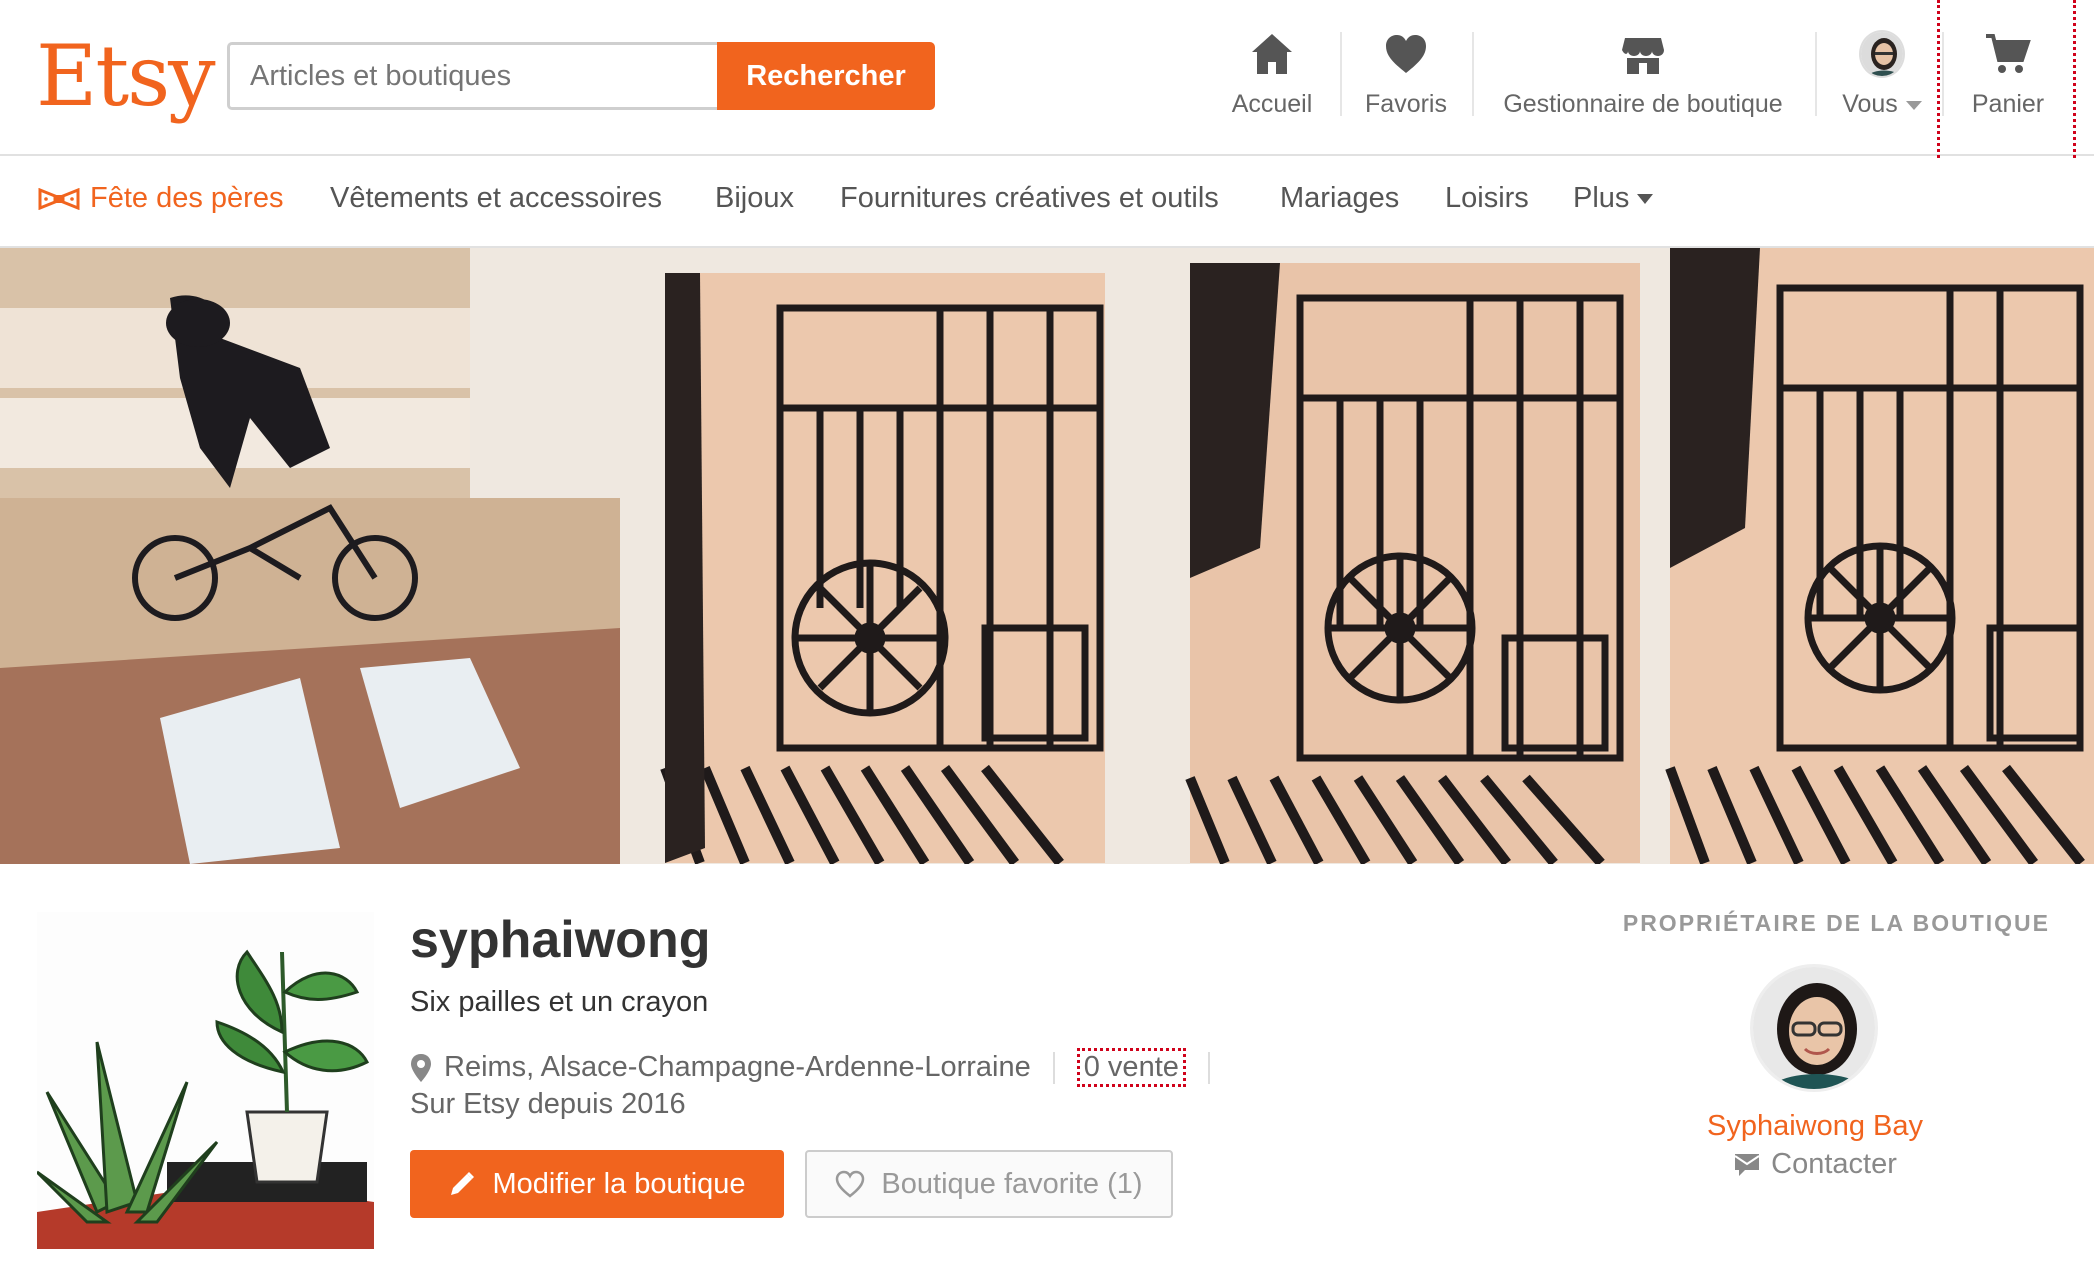  What do you see at coordinates (1029, 198) in the screenshot?
I see `category-craft-supplies: Fournitures créatives et outils` at bounding box center [1029, 198].